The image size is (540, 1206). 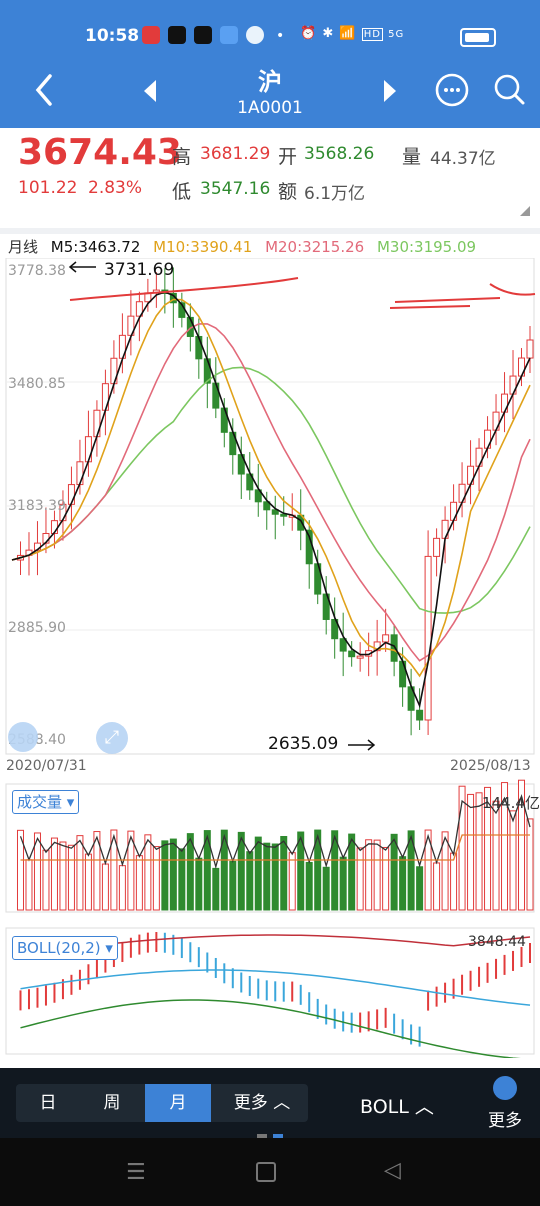 I want to click on boll-last-value: 3848.44, so click(x=497, y=942).